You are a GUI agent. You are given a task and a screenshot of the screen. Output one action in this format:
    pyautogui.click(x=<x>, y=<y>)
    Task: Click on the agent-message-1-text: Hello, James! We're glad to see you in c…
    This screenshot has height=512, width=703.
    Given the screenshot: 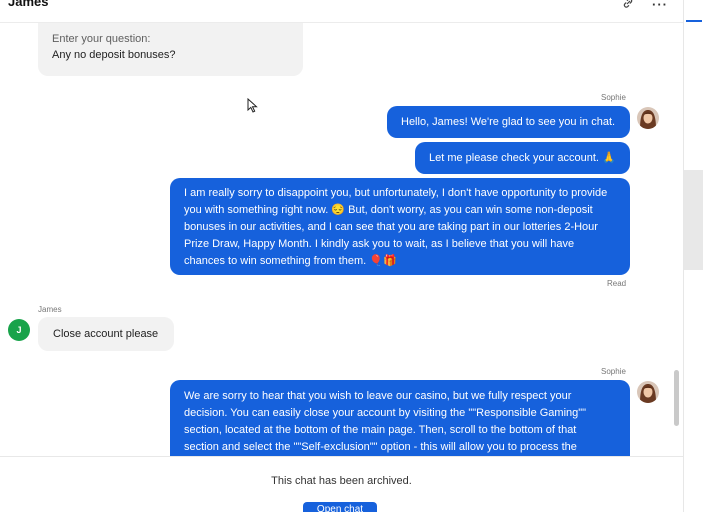 What is the action you would take?
    pyautogui.click(x=508, y=122)
    